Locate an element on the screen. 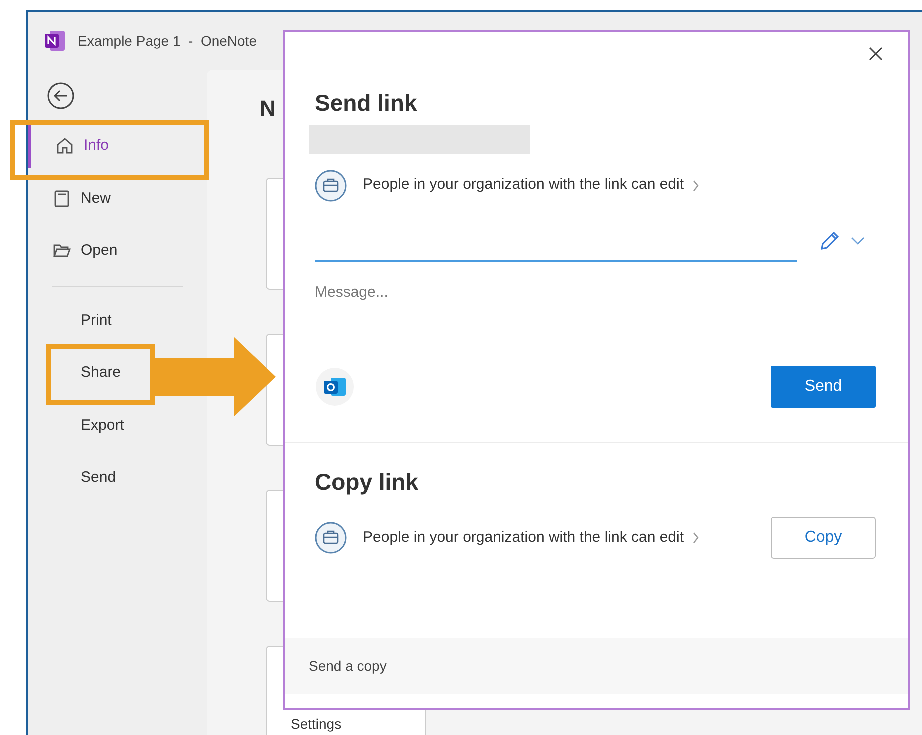 The width and height of the screenshot is (922, 735). pencil-icon is located at coordinates (830, 241).